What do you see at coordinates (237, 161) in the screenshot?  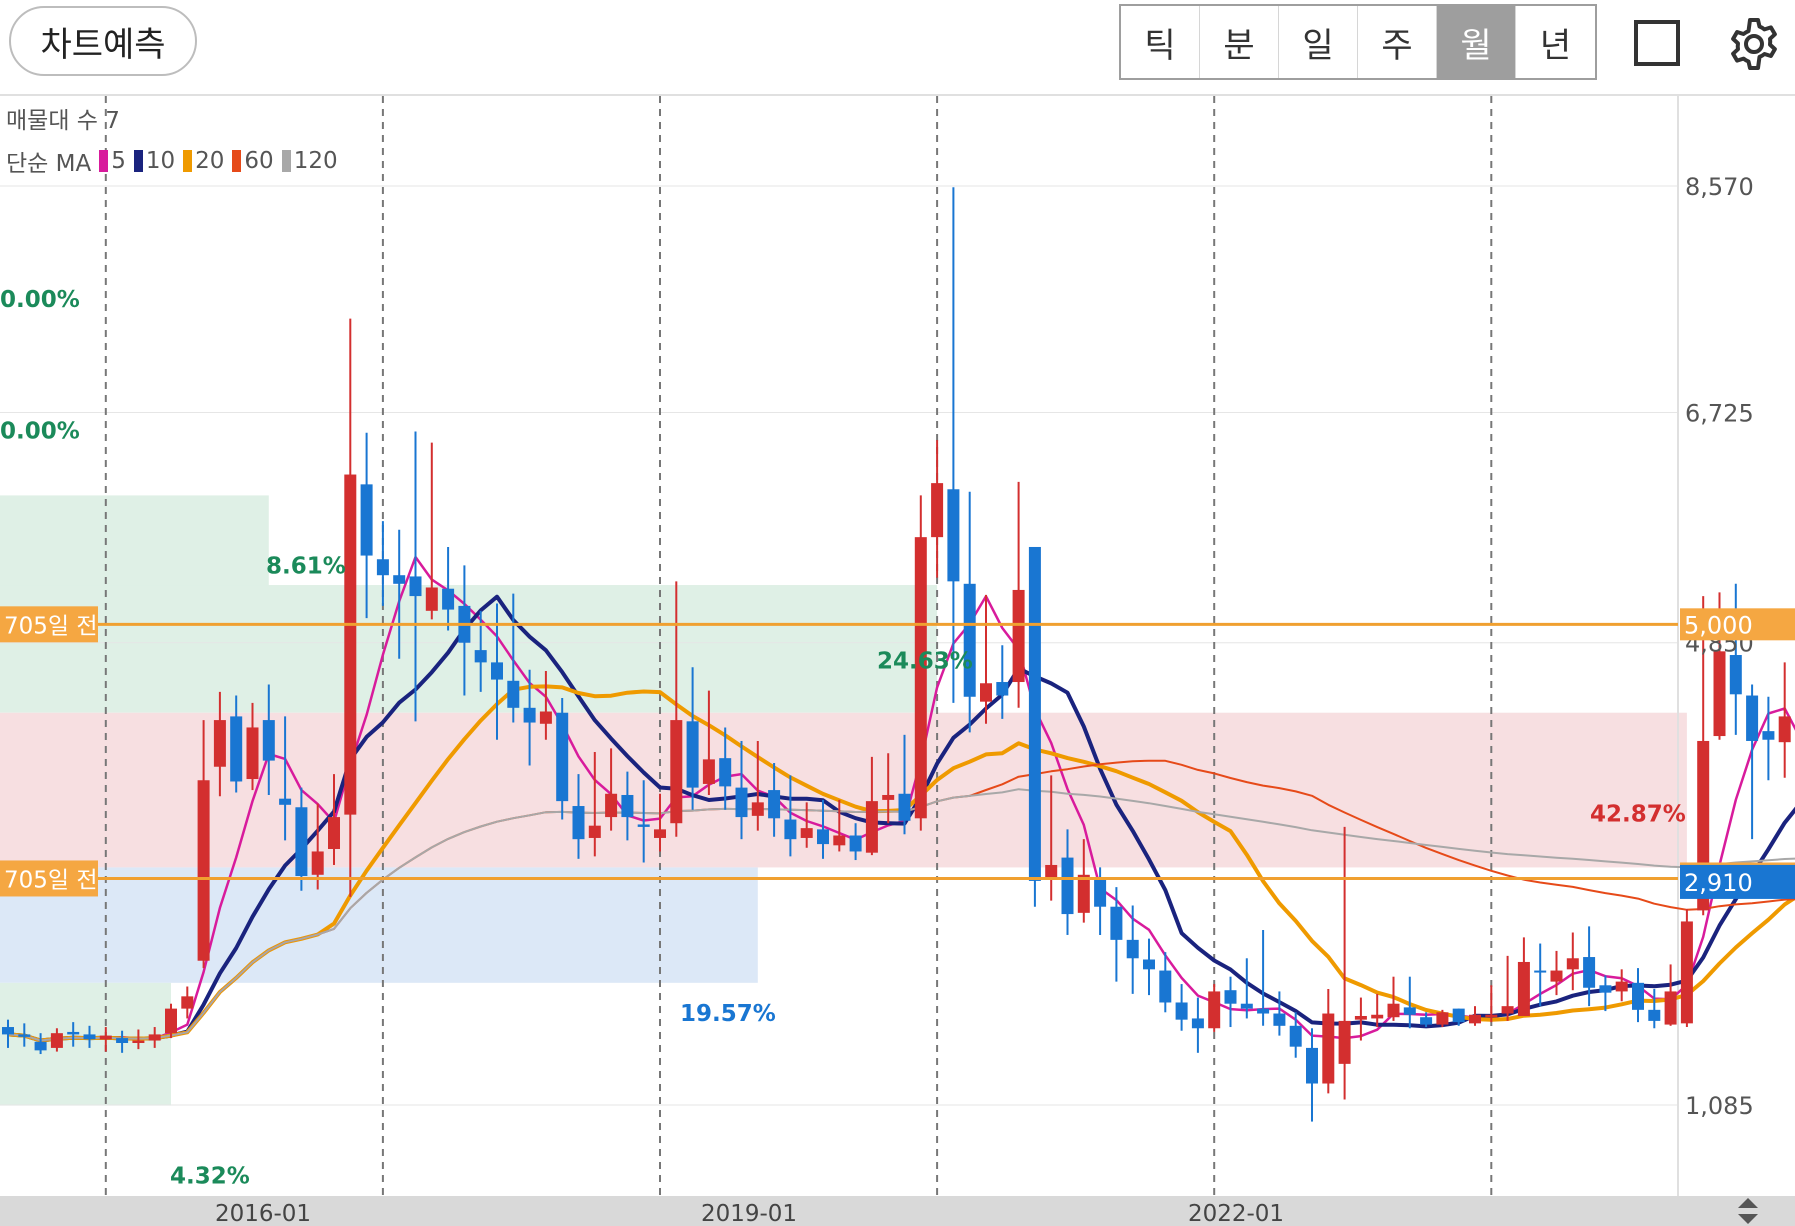 I see `ma60-swatch` at bounding box center [237, 161].